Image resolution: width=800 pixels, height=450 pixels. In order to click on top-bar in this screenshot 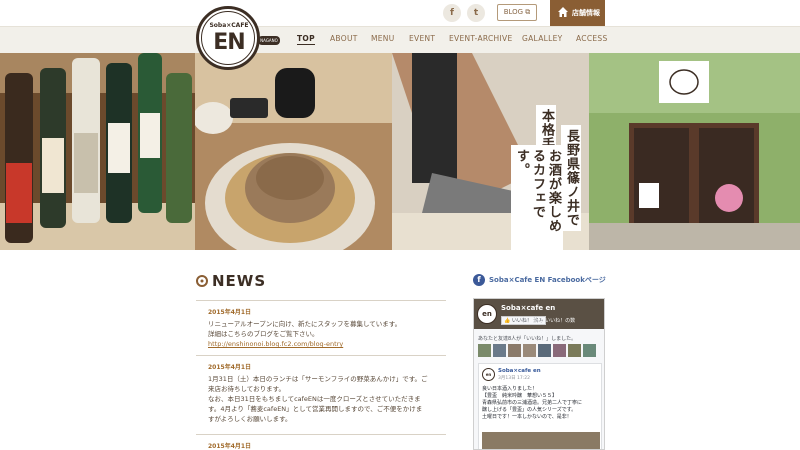, I will do `click(400, 13)`.